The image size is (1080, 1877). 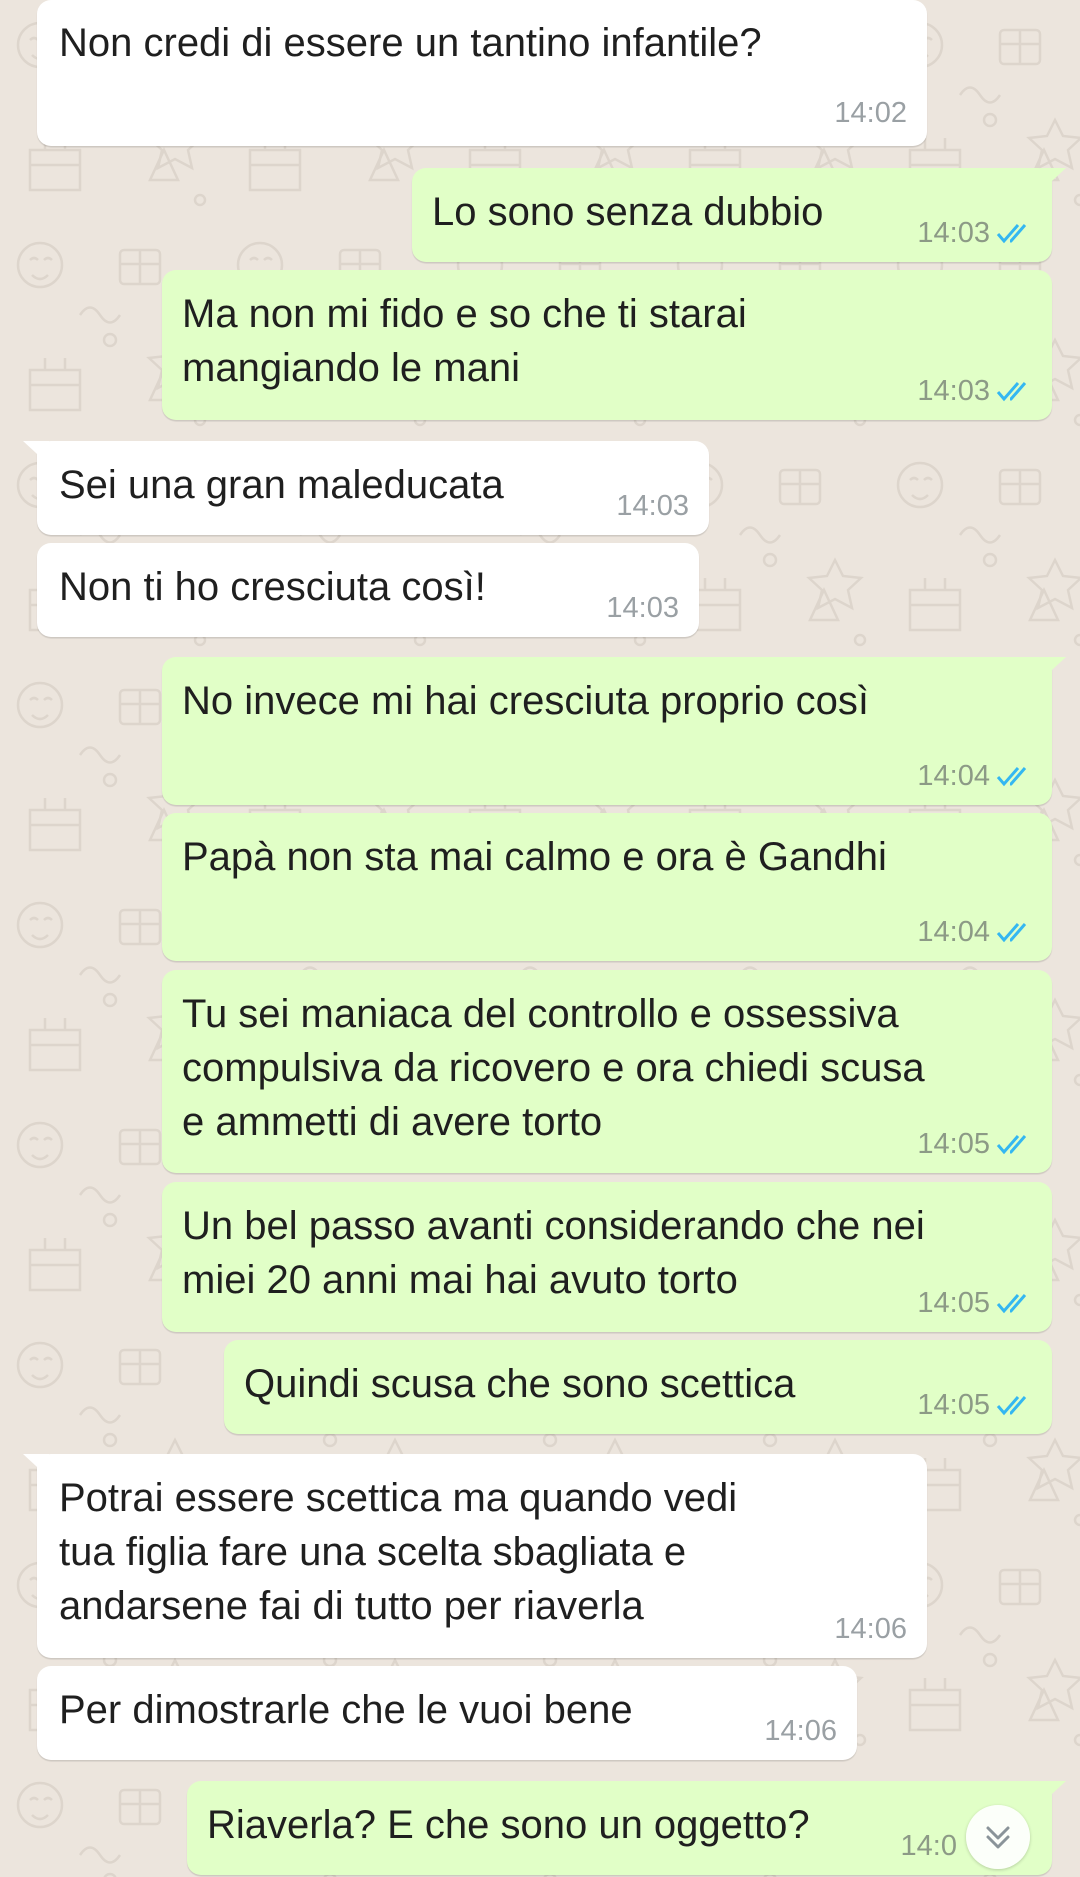 I want to click on message-text: Un bel passo avanti considerando che nei, so click(x=553, y=1226).